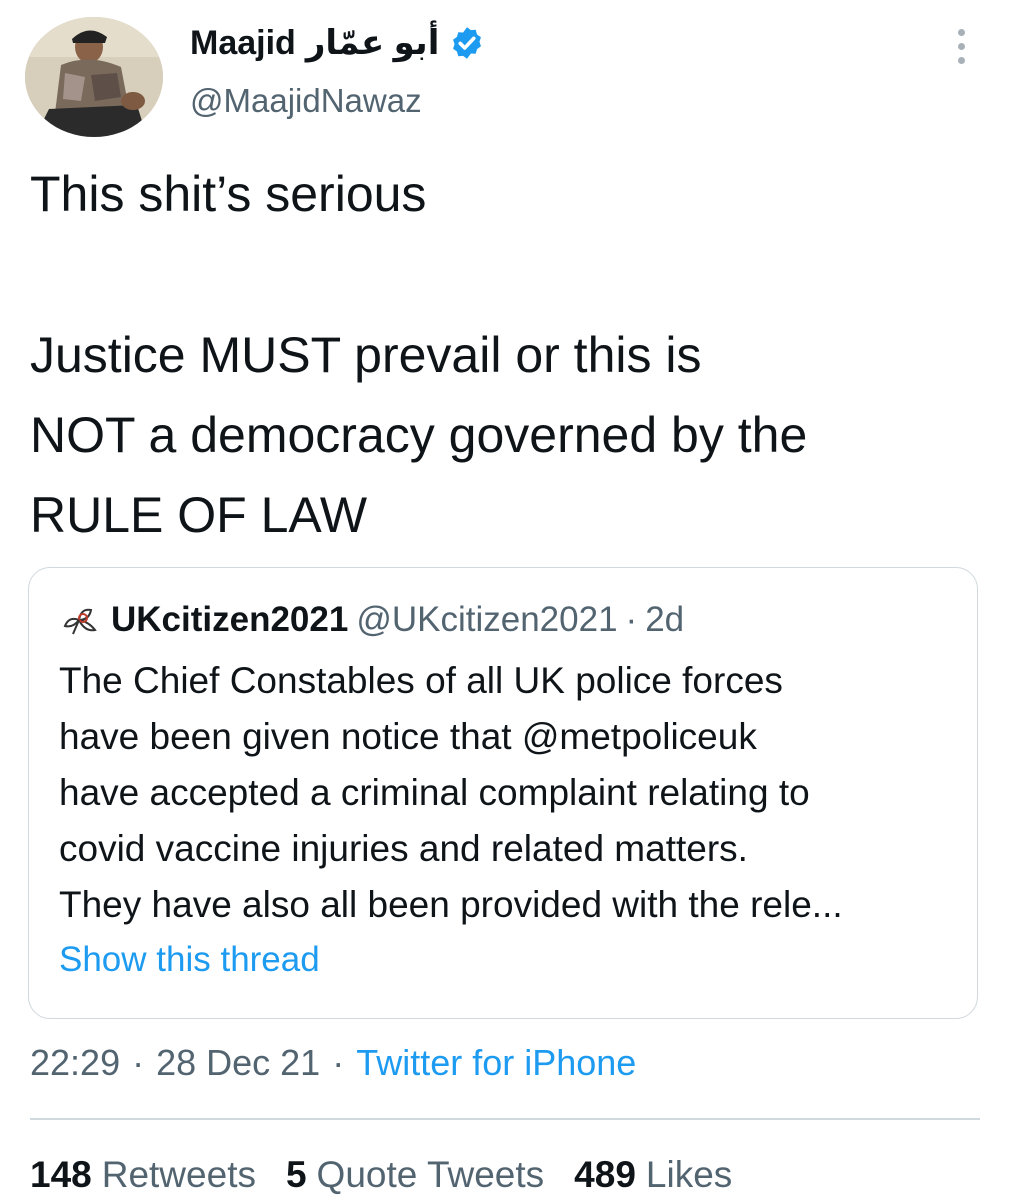 The height and width of the screenshot is (1200, 1017). Describe the element at coordinates (178, 1174) in the screenshot. I see `retweets-label: Retweets` at that location.